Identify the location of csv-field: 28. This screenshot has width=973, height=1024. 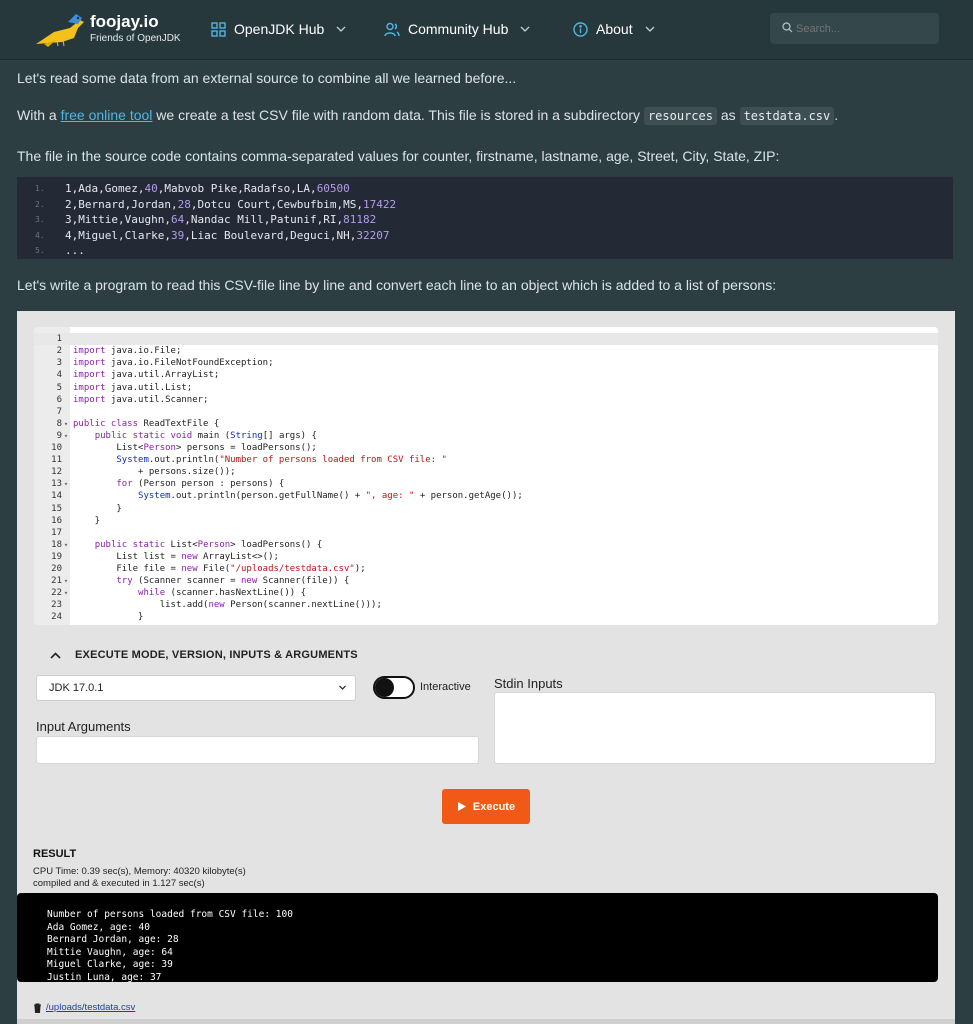
(184, 204).